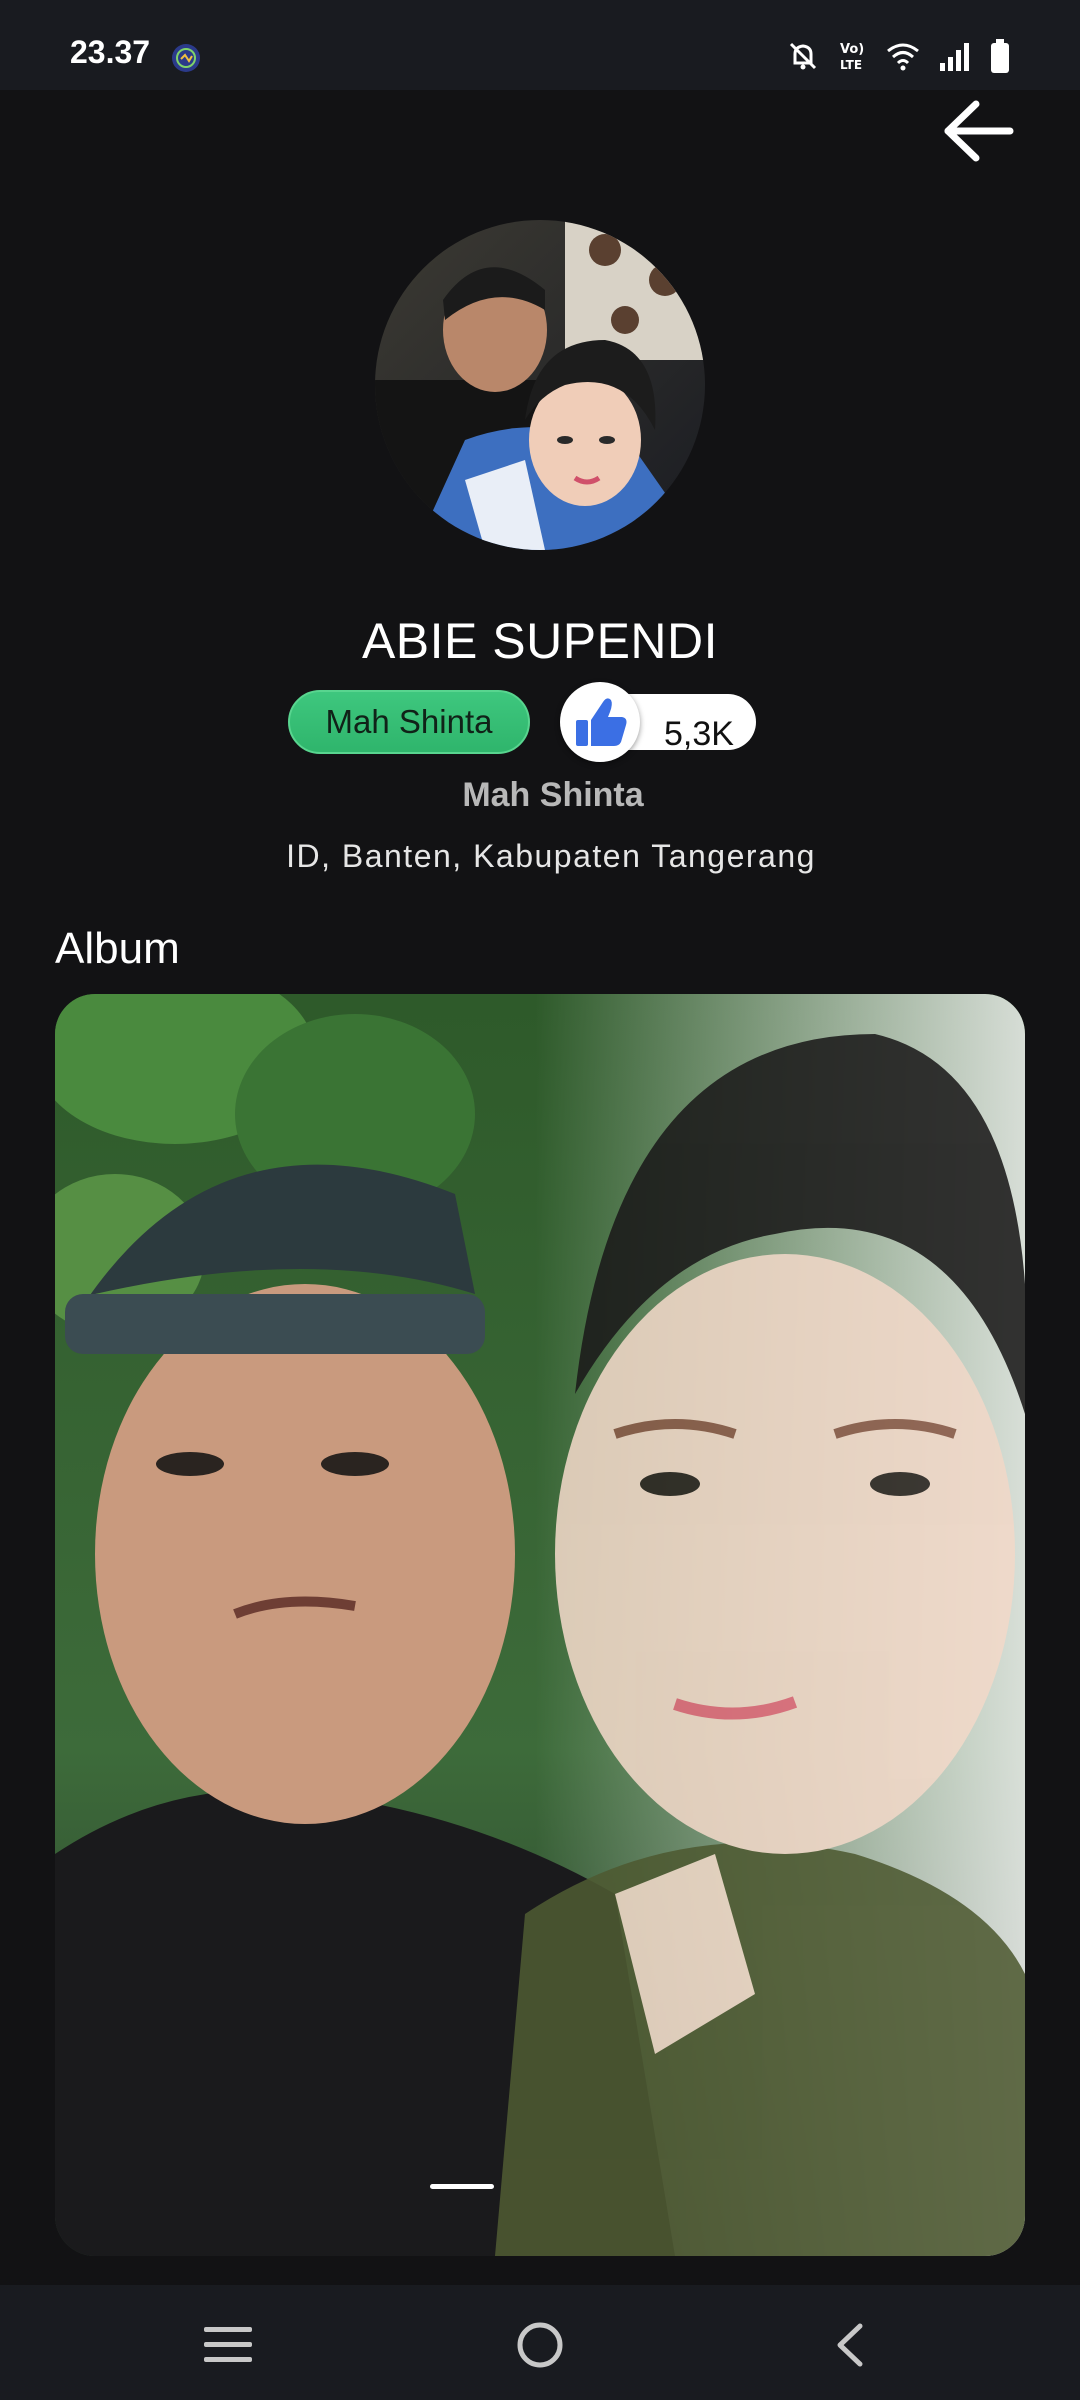  What do you see at coordinates (852, 49) in the screenshot?
I see `svg-text: Vo)` at bounding box center [852, 49].